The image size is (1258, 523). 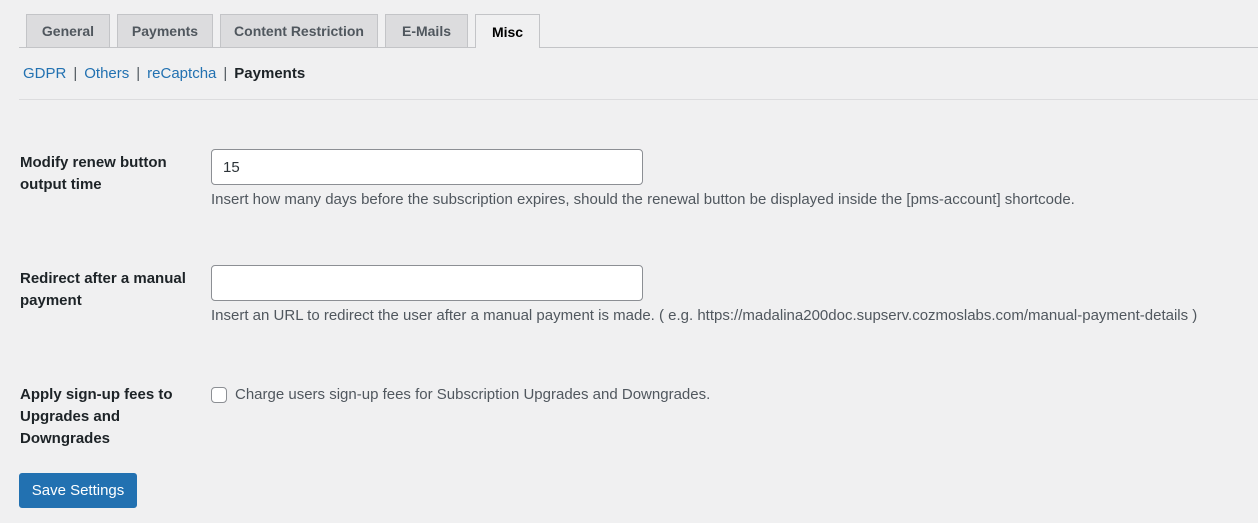 I want to click on renew-button-days-input, so click(x=427, y=167).